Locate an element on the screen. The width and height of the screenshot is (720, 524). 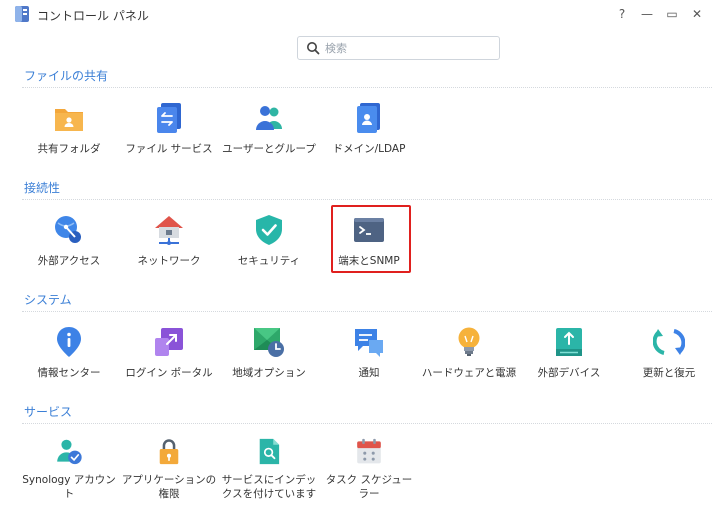
item-label: 更新と復元 is located at coordinates (669, 373).